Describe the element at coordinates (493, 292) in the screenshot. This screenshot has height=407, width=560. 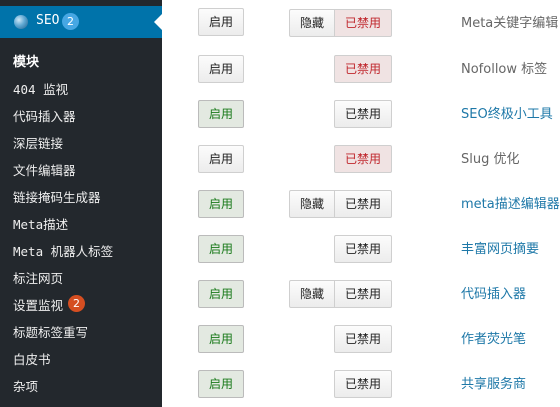
I see `module-label-code-inserter: 代码插入器` at that location.